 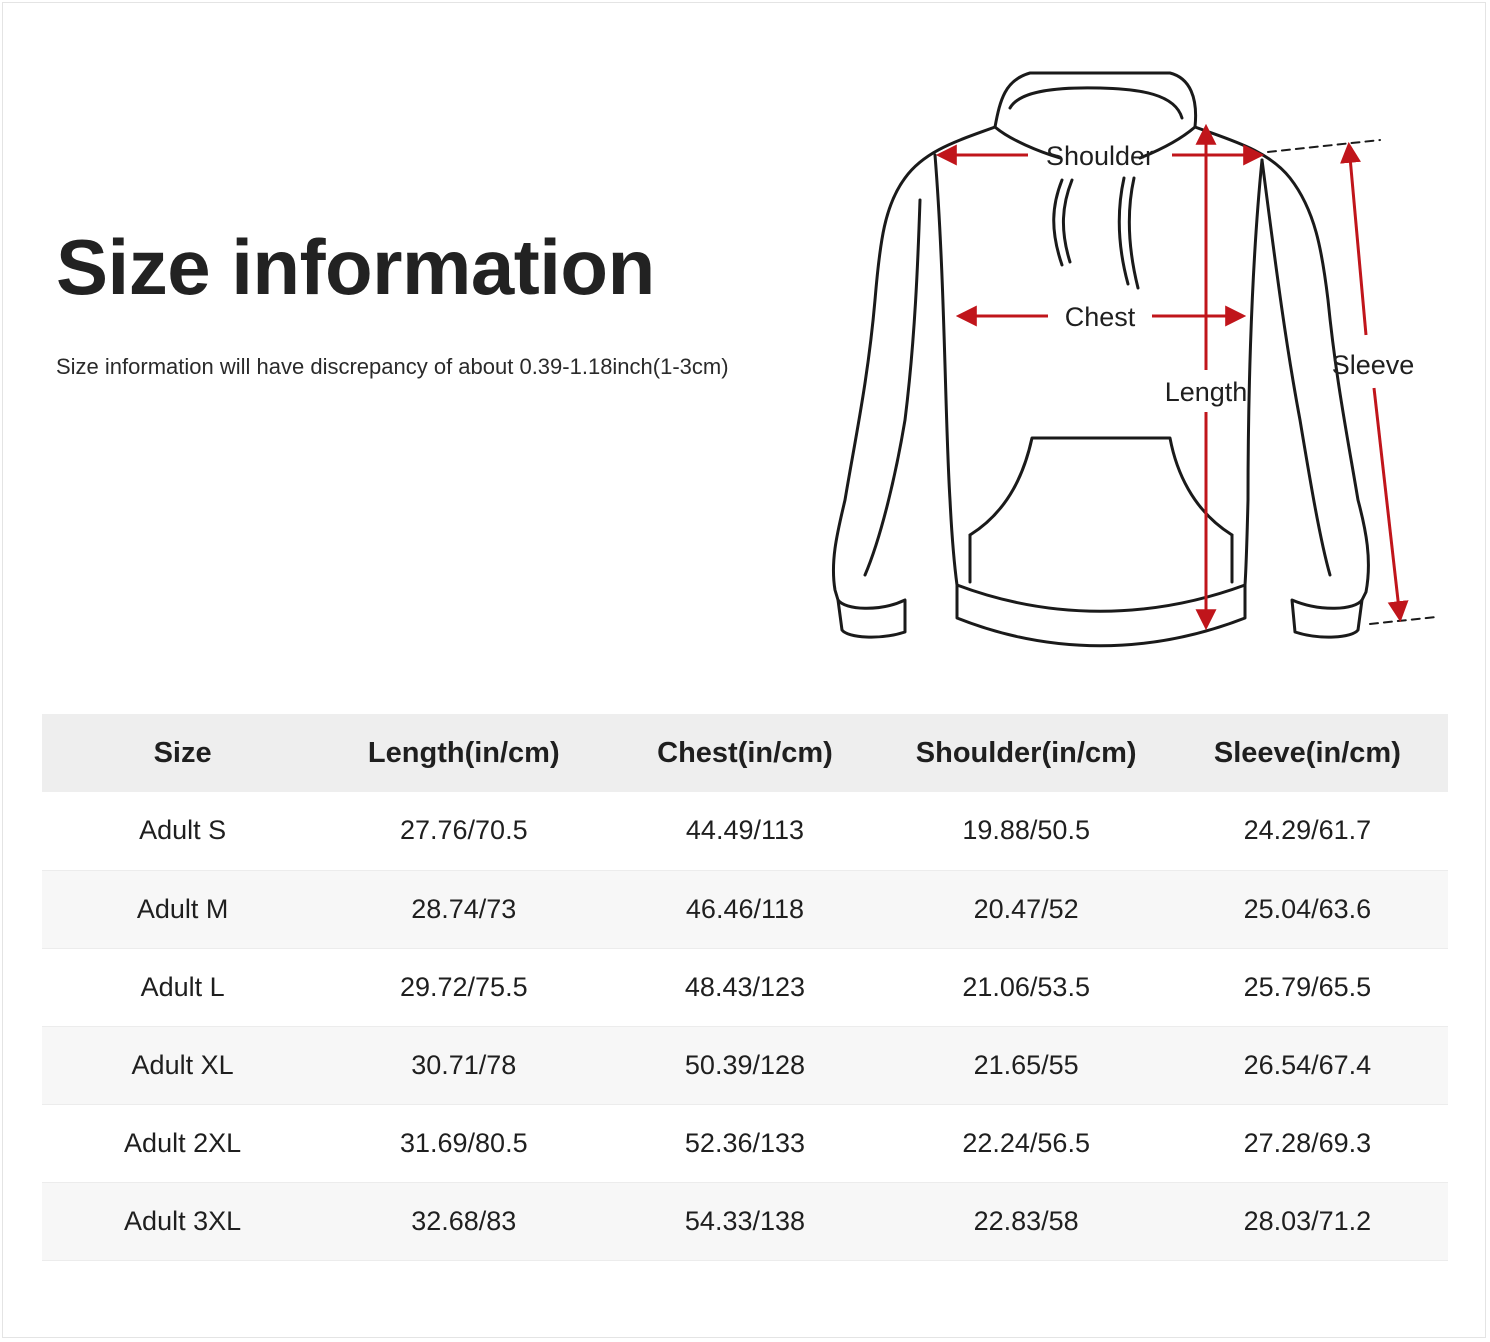 I want to click on cell-length: 29.72/75.5, so click(x=463, y=986).